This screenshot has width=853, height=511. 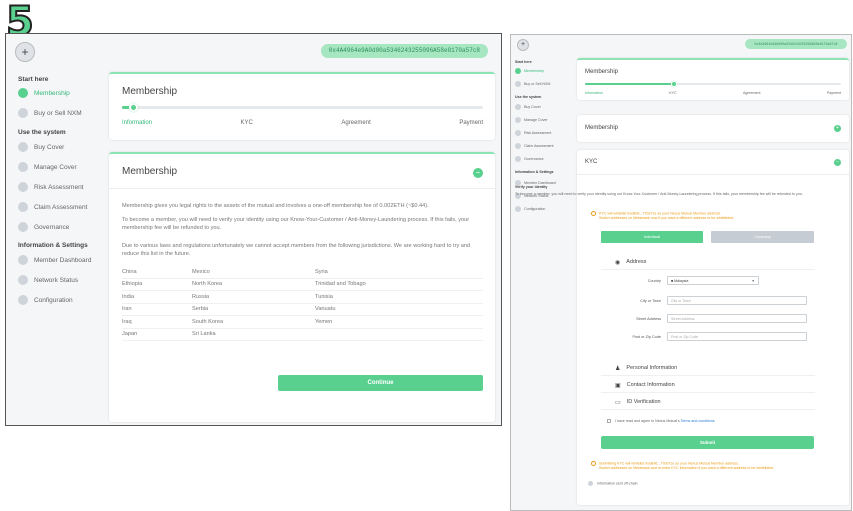 I want to click on info-icon, so click(x=590, y=483).